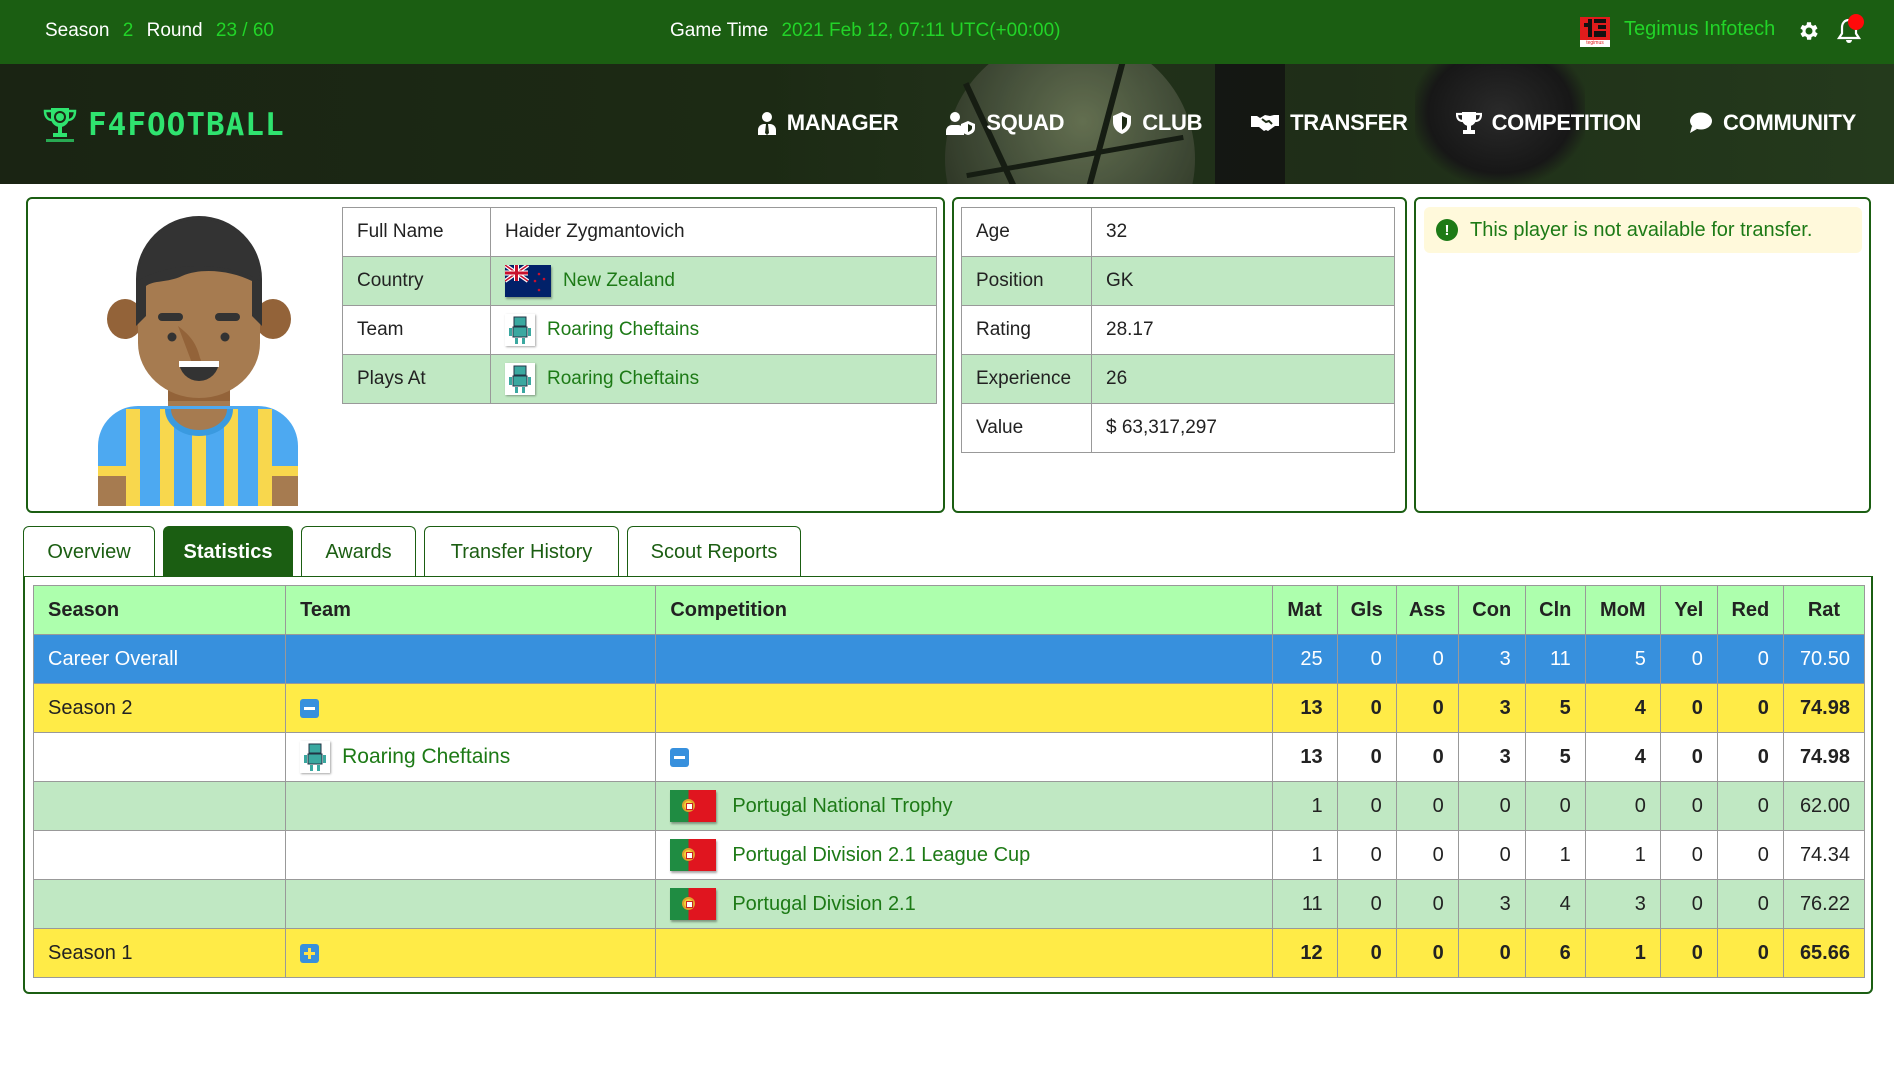 The width and height of the screenshot is (1894, 1080). Describe the element at coordinates (1595, 32) in the screenshot. I see `company-logo: tegimus` at that location.